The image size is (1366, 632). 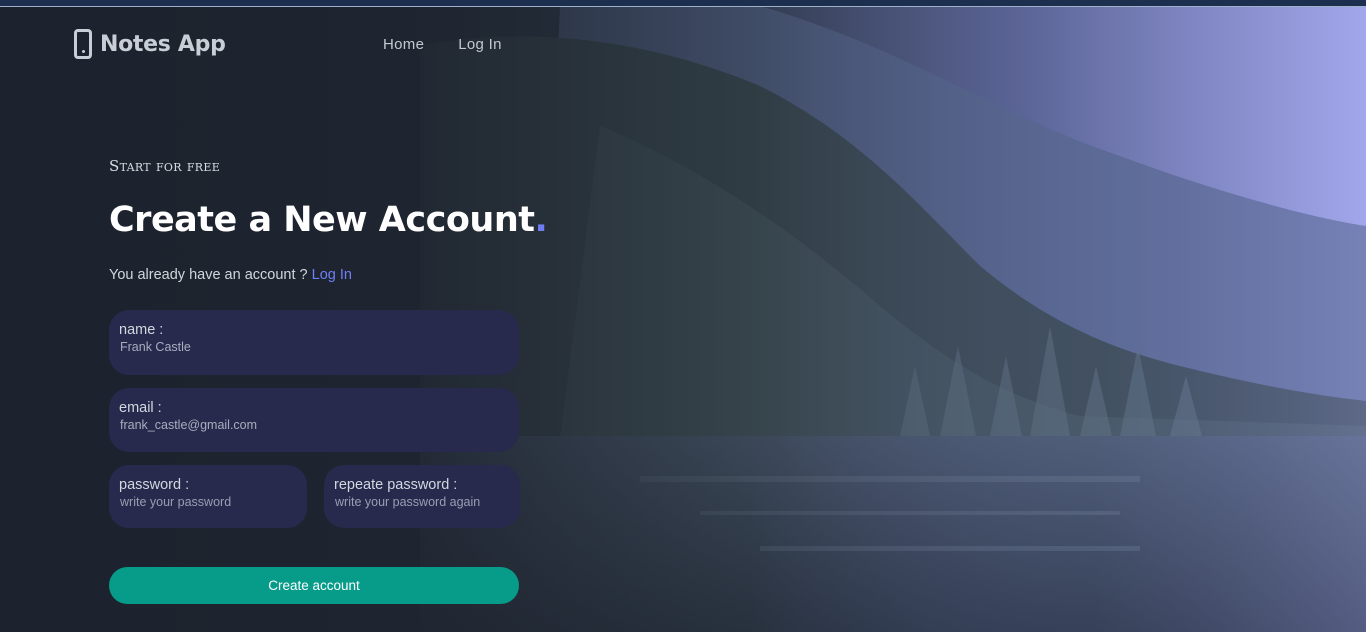 I want to click on page-title-text: Create a New Account, so click(x=322, y=220).